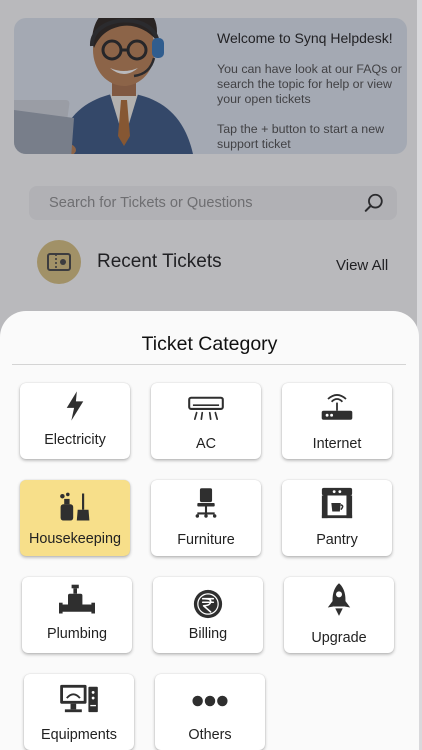 The image size is (422, 750). Describe the element at coordinates (77, 634) in the screenshot. I see `category-label: Plumbing` at that location.